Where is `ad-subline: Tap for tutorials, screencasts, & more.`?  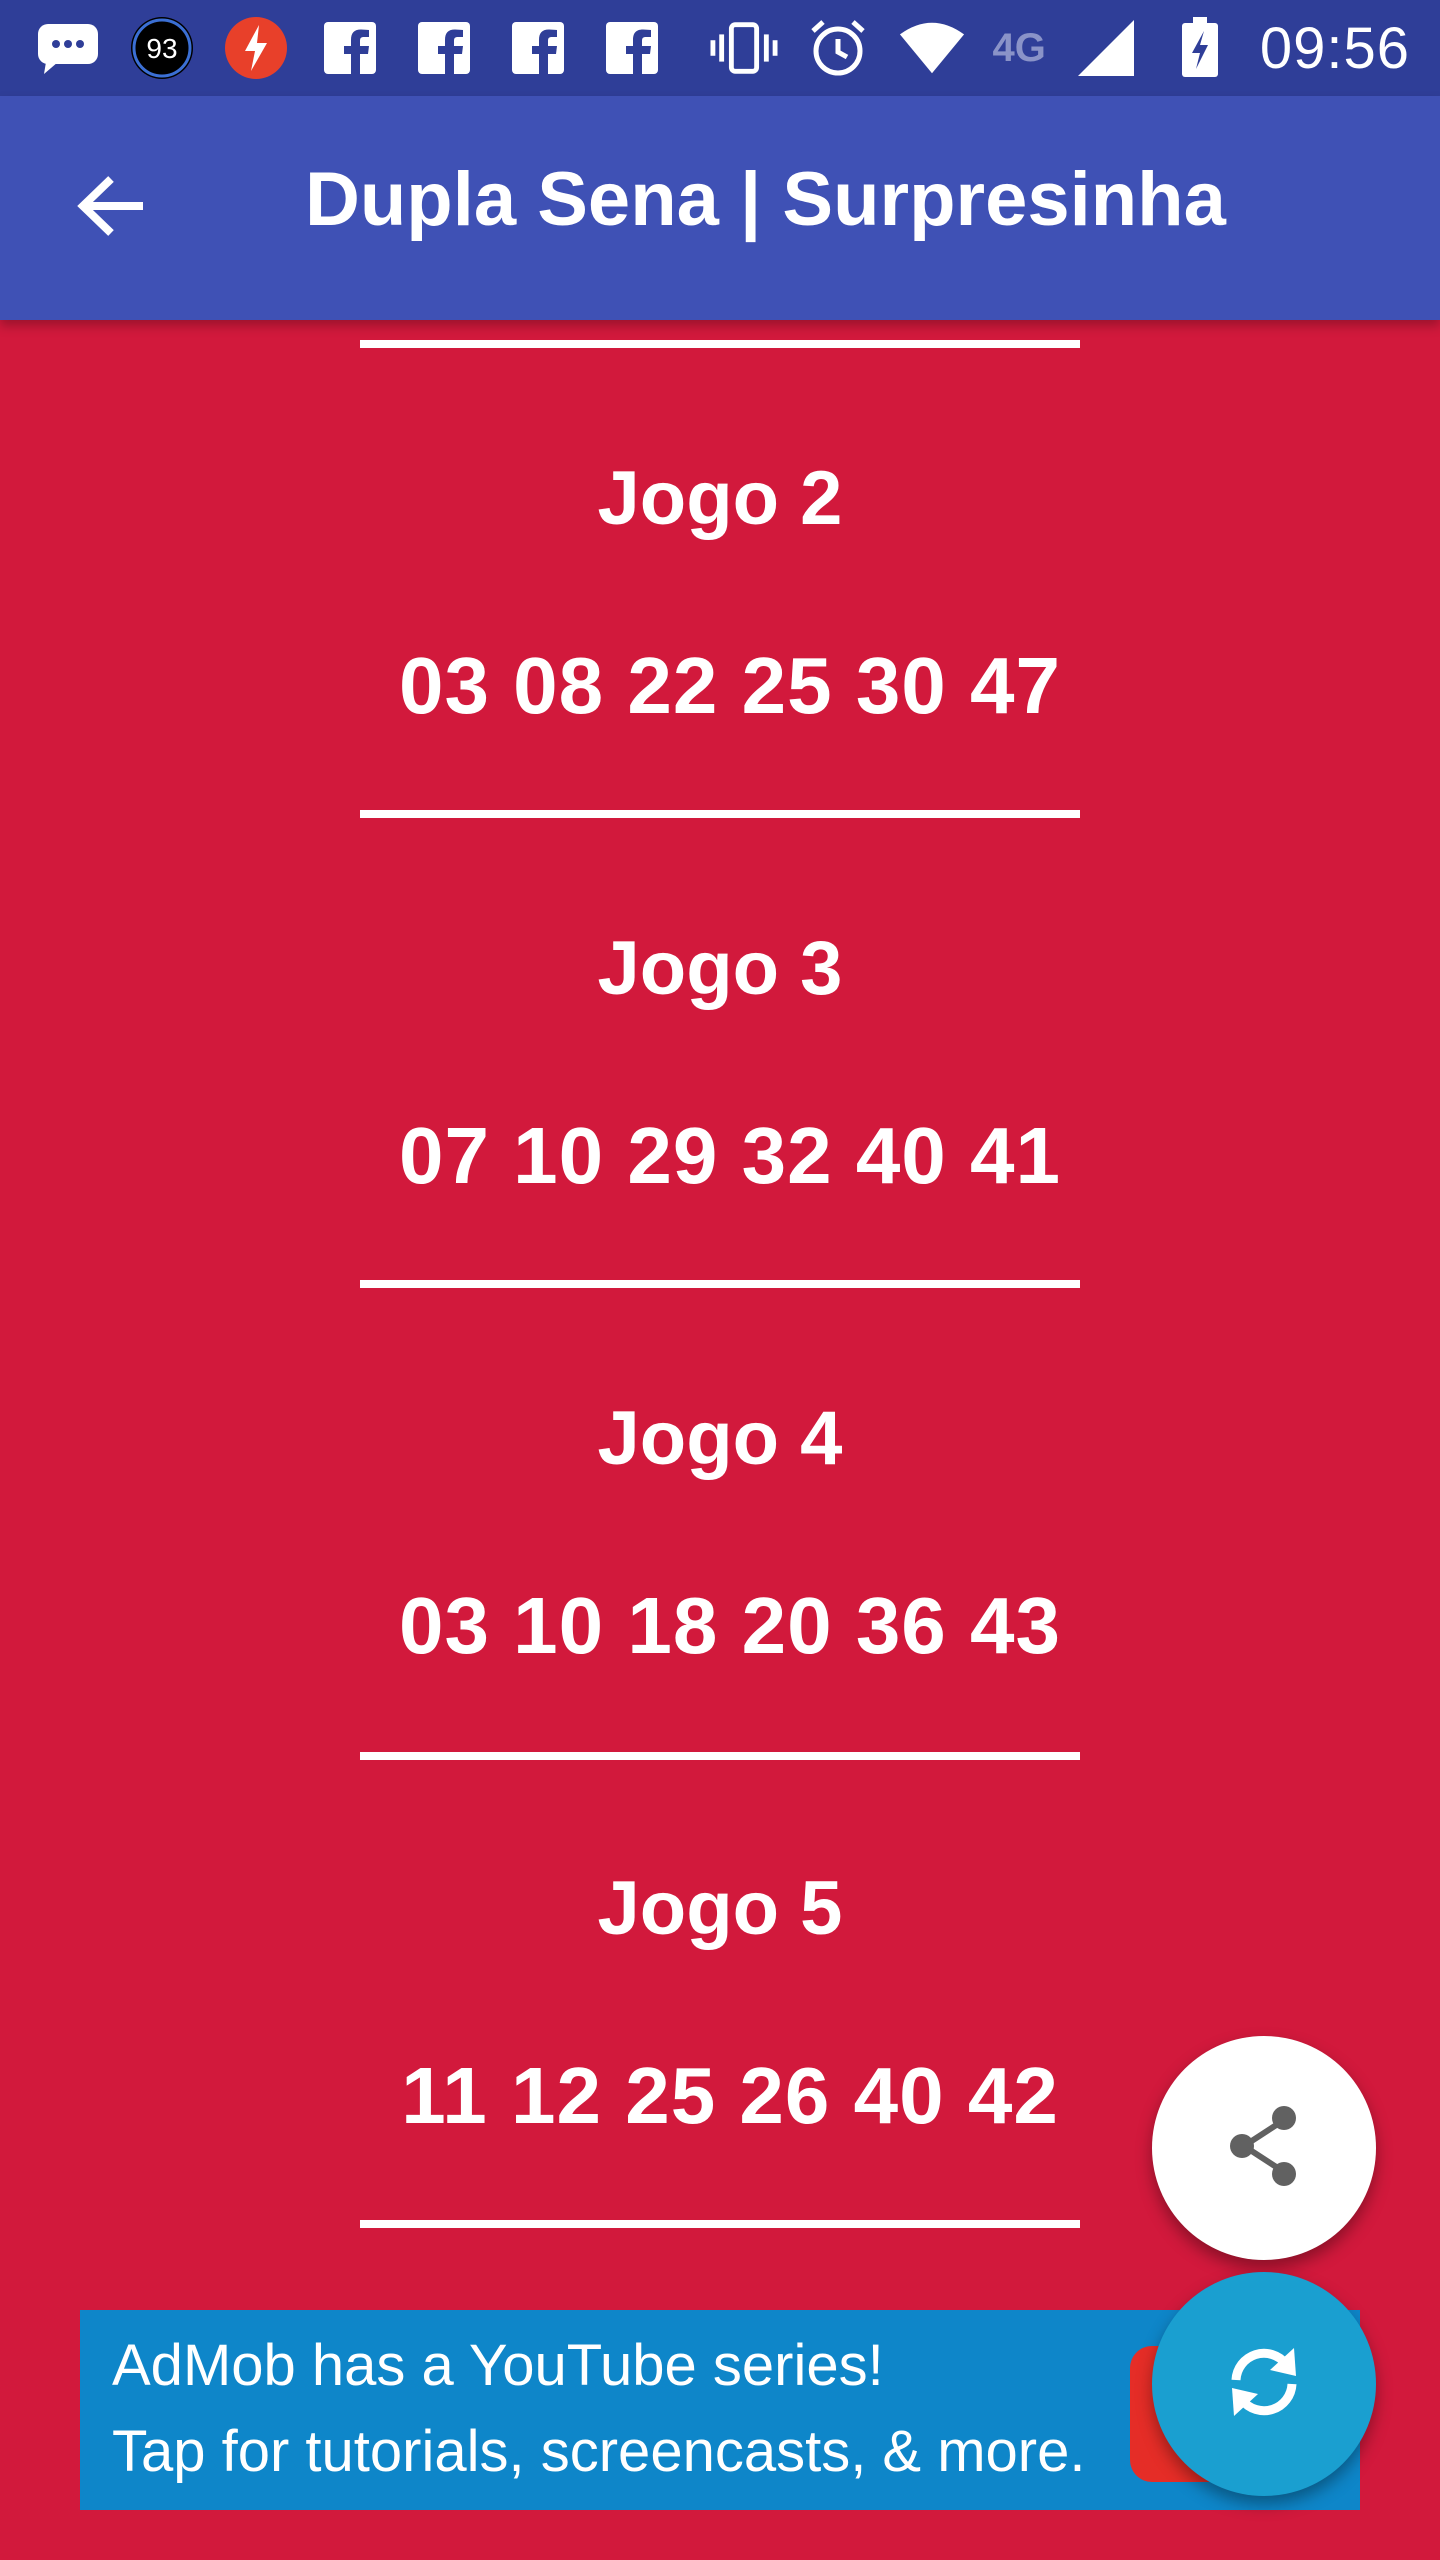 ad-subline: Tap for tutorials, screencasts, & more. is located at coordinates (599, 2451).